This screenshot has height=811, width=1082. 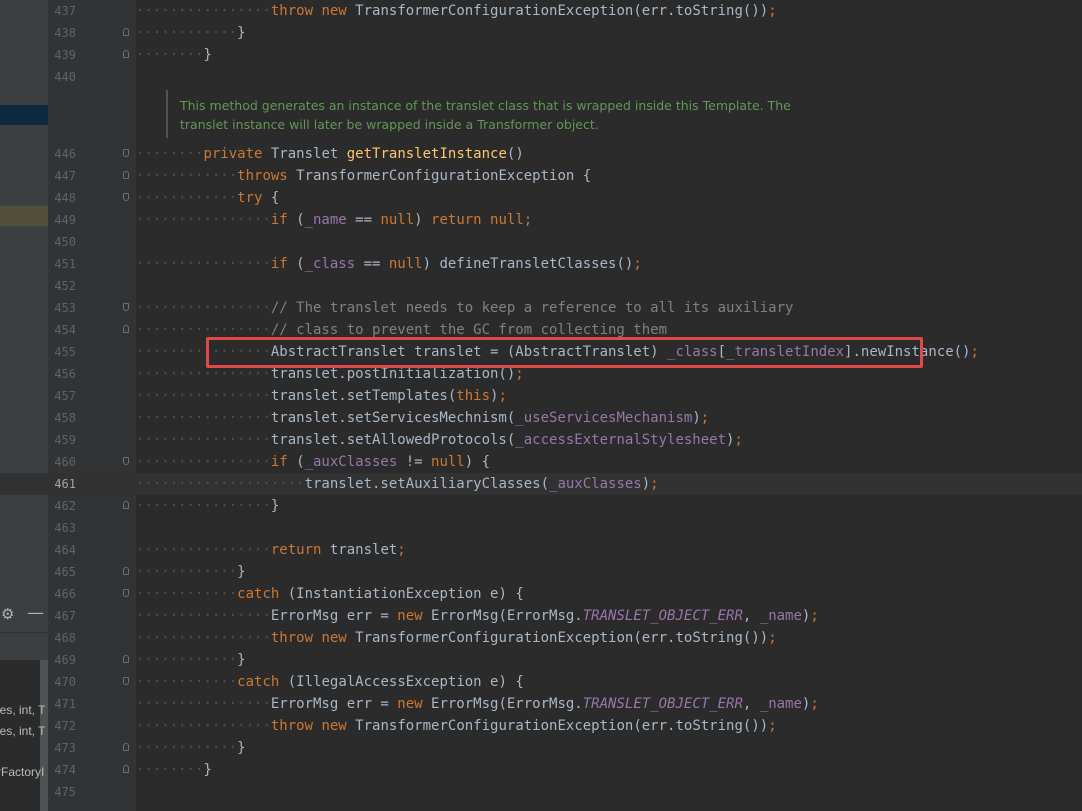 I want to click on line-number: 460, so click(x=65, y=462).